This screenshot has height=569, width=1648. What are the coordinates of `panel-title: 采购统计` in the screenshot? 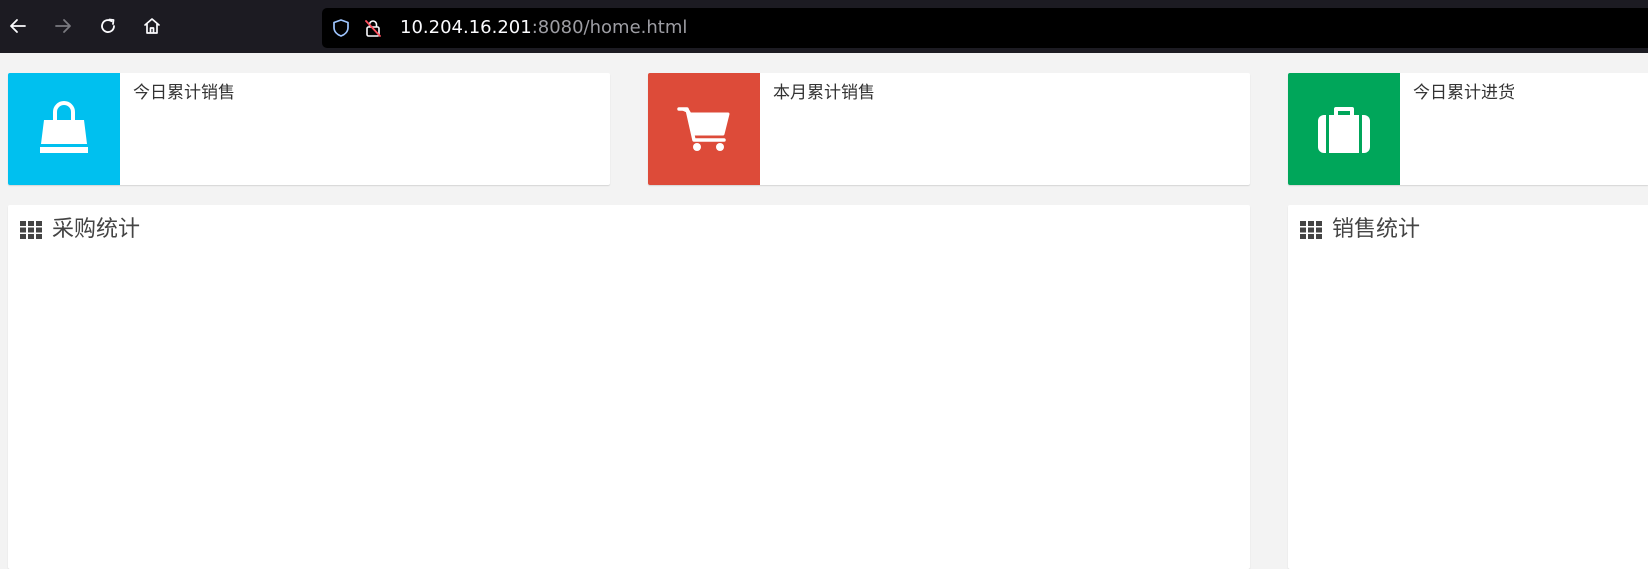 It's located at (96, 229).